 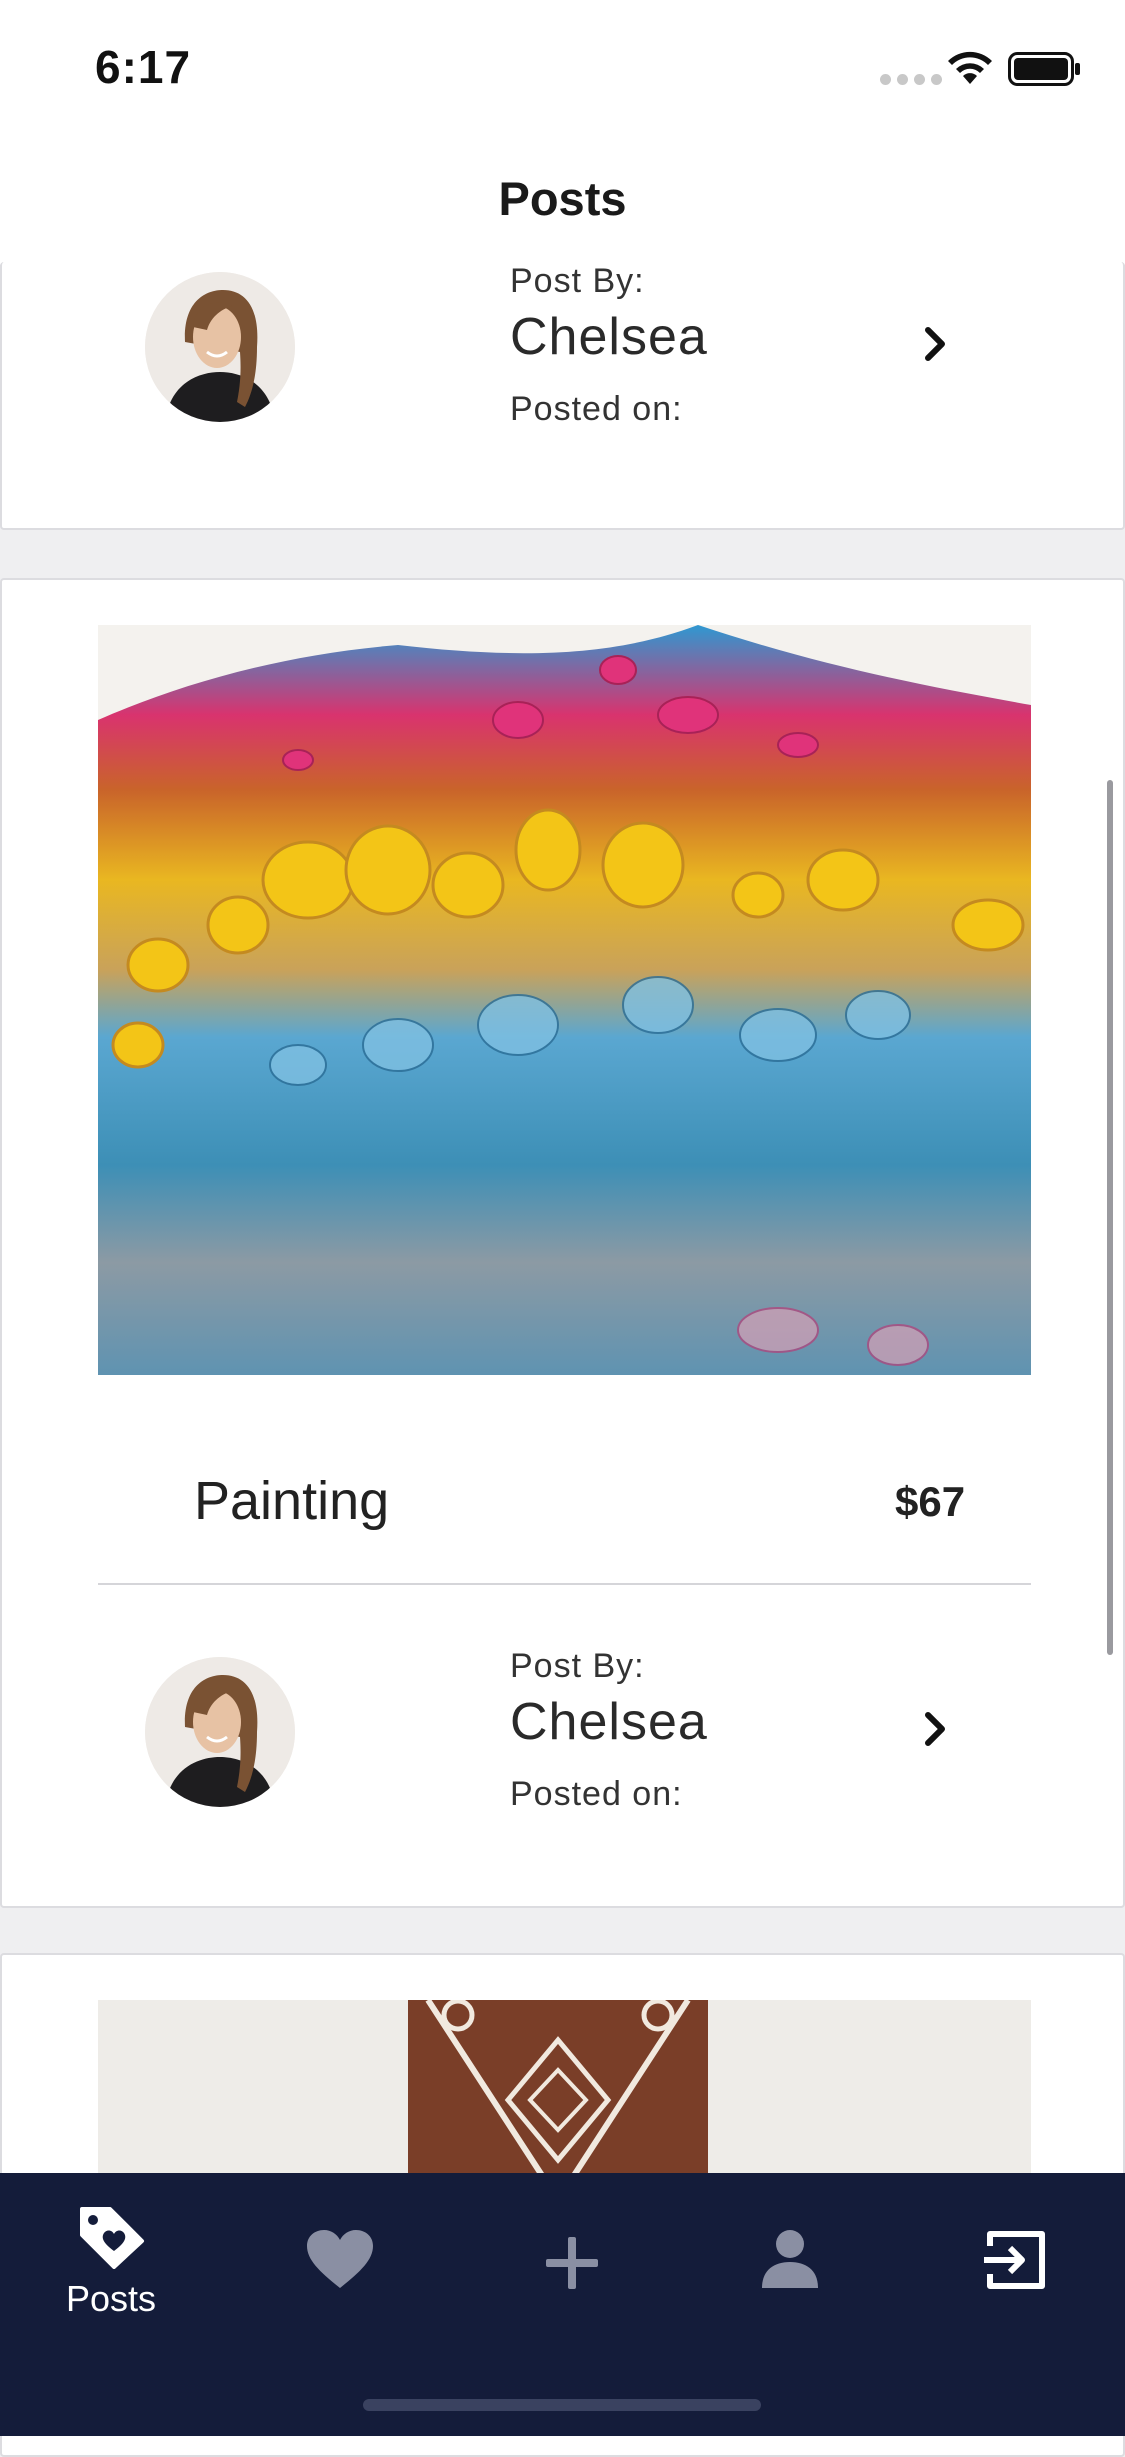 What do you see at coordinates (930, 1501) in the screenshot?
I see `post-price: $67` at bounding box center [930, 1501].